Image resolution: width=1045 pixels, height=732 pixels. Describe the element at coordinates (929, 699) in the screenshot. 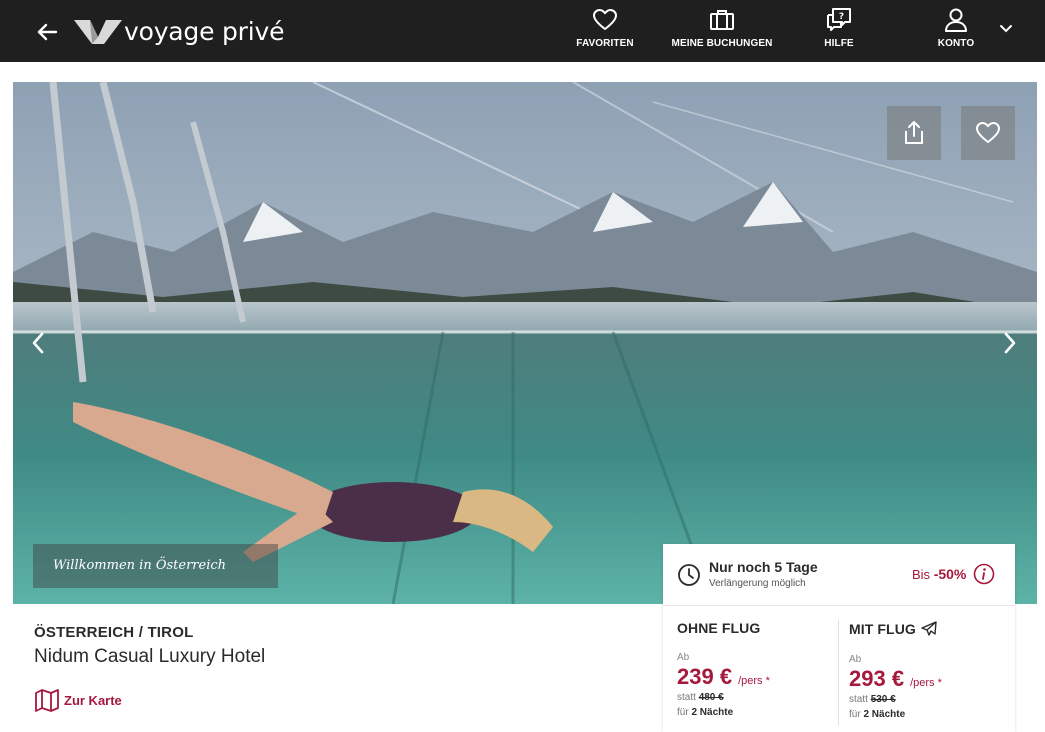

I see `old-price-row: statt 530 €` at that location.